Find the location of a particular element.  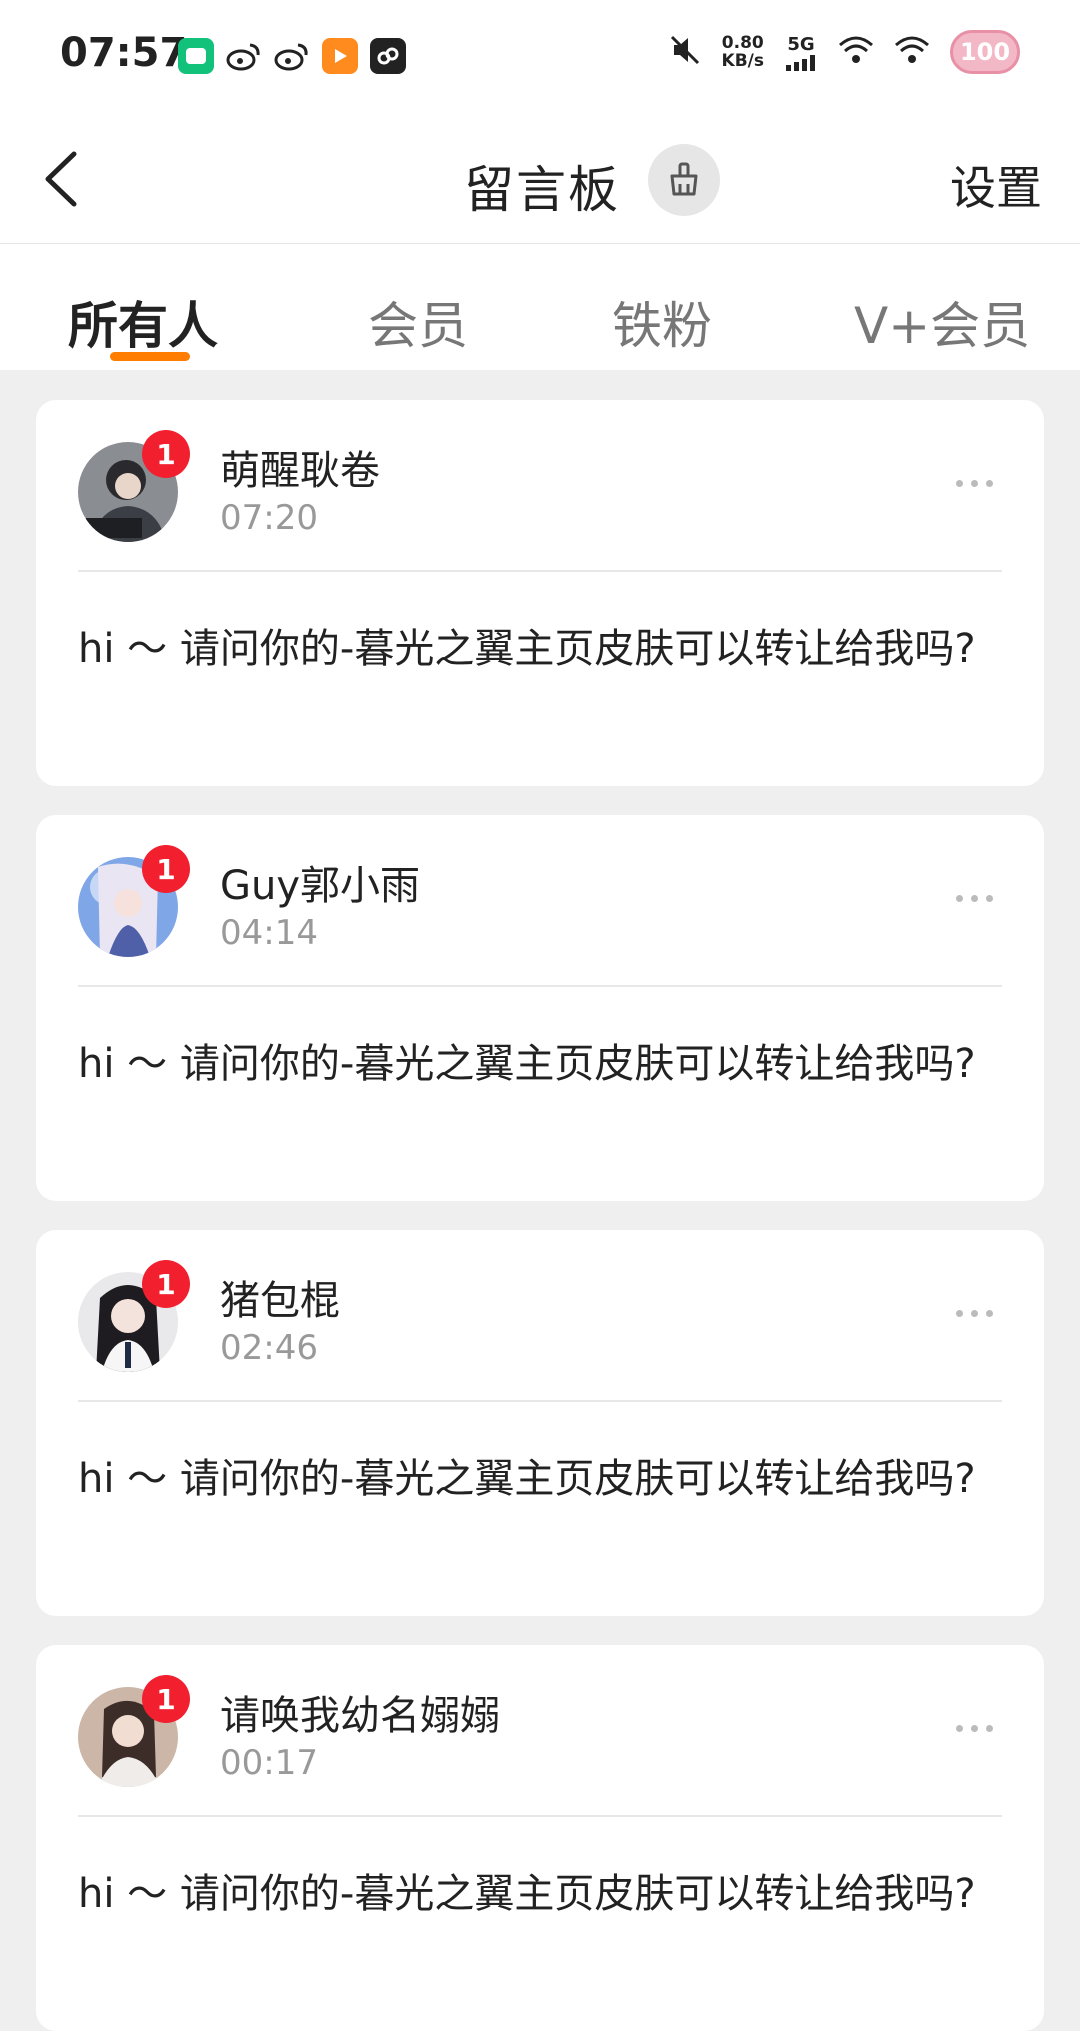

status-time: 07:57 is located at coordinates (124, 53).